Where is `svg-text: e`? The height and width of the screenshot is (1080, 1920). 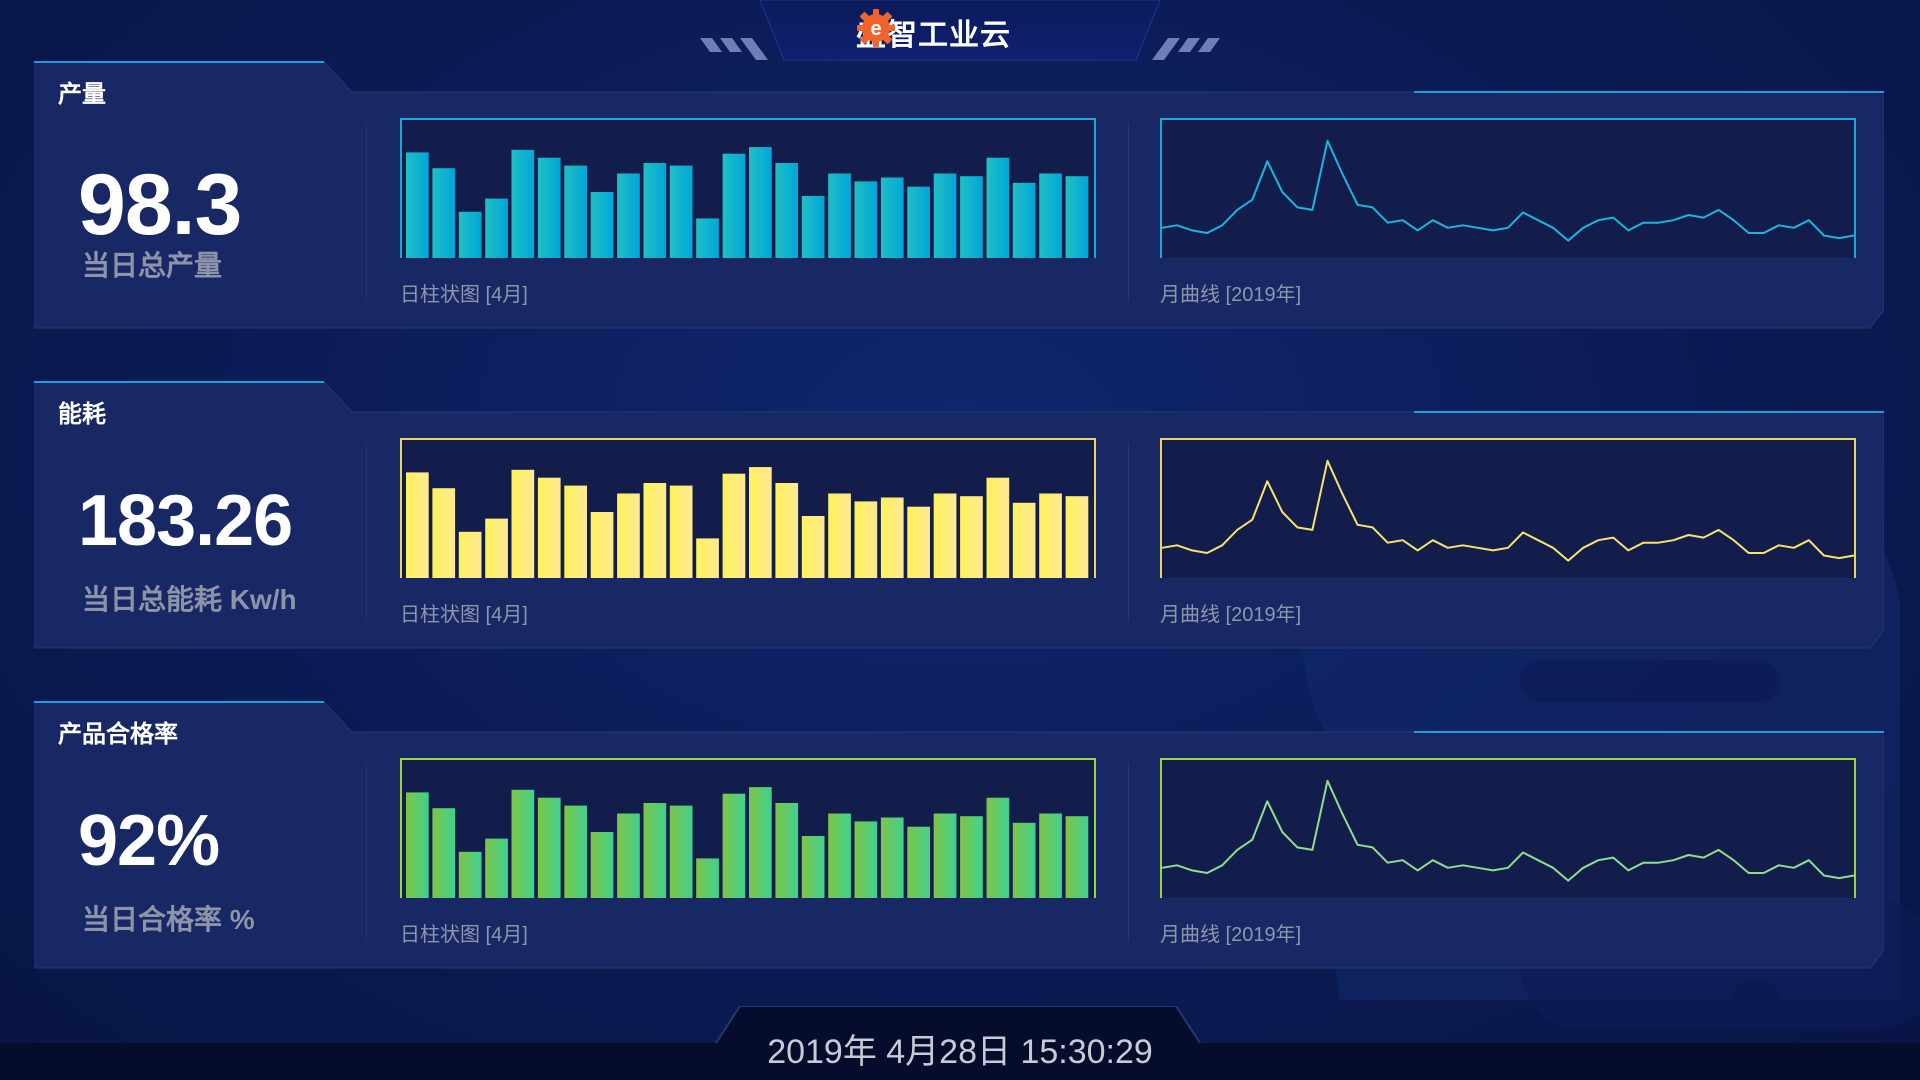 svg-text: e is located at coordinates (875, 29).